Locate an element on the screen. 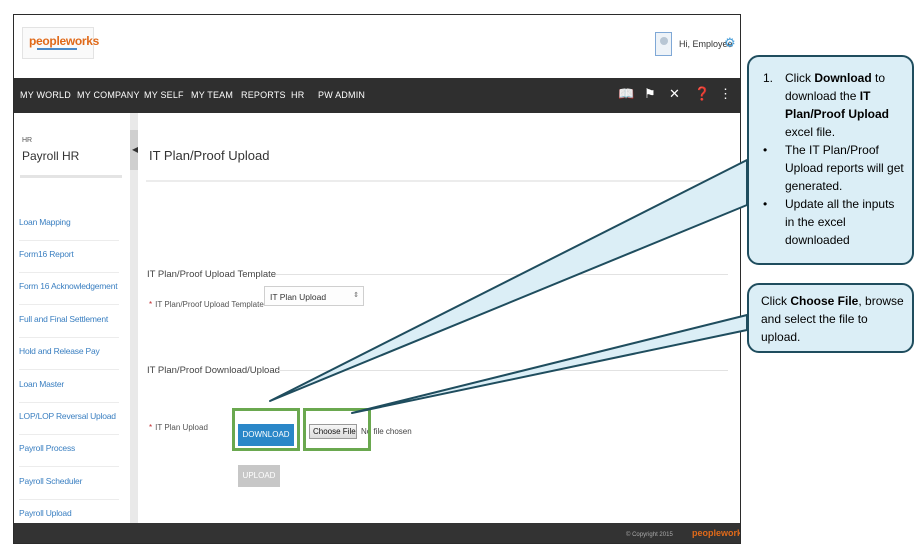 The image size is (918, 547). template-select-value: IT Plan Upload is located at coordinates (298, 297).